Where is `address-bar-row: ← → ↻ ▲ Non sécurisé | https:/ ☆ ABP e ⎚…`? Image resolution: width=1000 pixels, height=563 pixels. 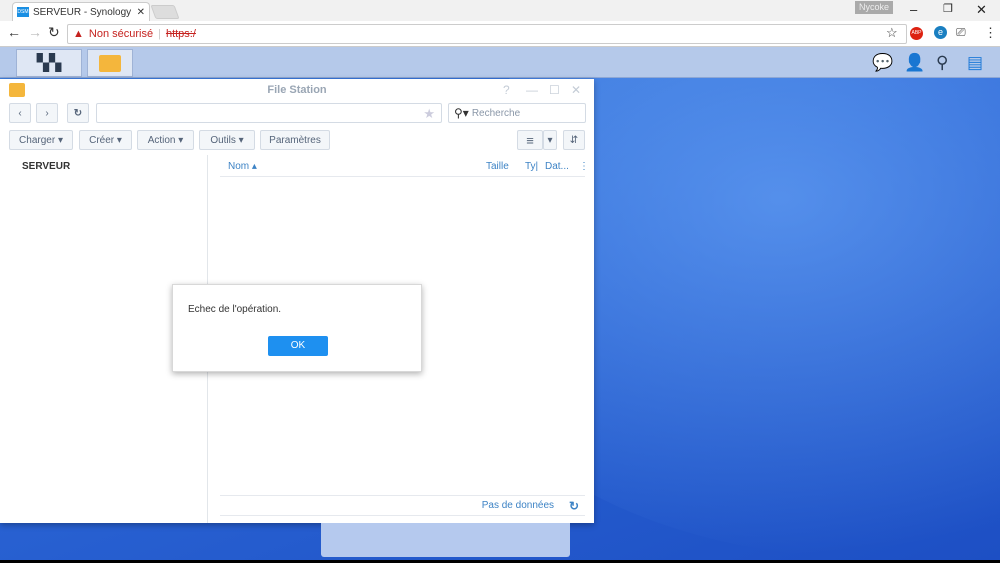
address-bar-row: ← → ↻ ▲ Non sécurisé | https:/ ☆ ABP e ⎚… is located at coordinates (500, 34).